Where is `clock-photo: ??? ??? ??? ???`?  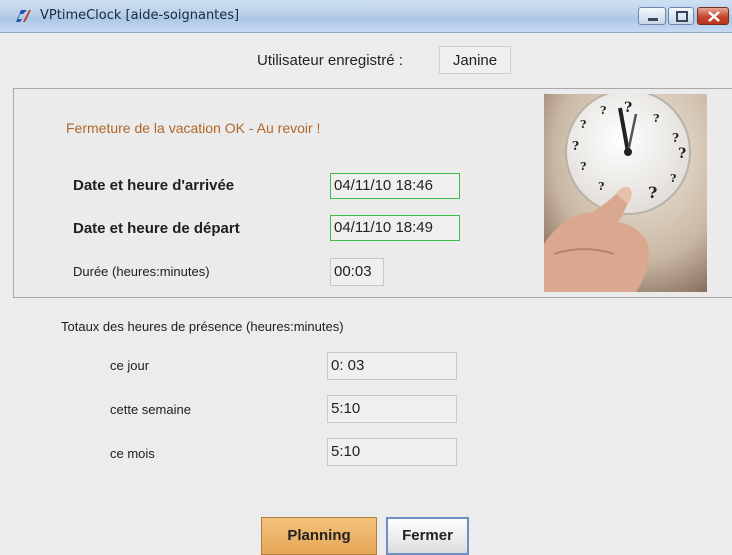
clock-photo: ??? ??? ??? ??? is located at coordinates (625, 193).